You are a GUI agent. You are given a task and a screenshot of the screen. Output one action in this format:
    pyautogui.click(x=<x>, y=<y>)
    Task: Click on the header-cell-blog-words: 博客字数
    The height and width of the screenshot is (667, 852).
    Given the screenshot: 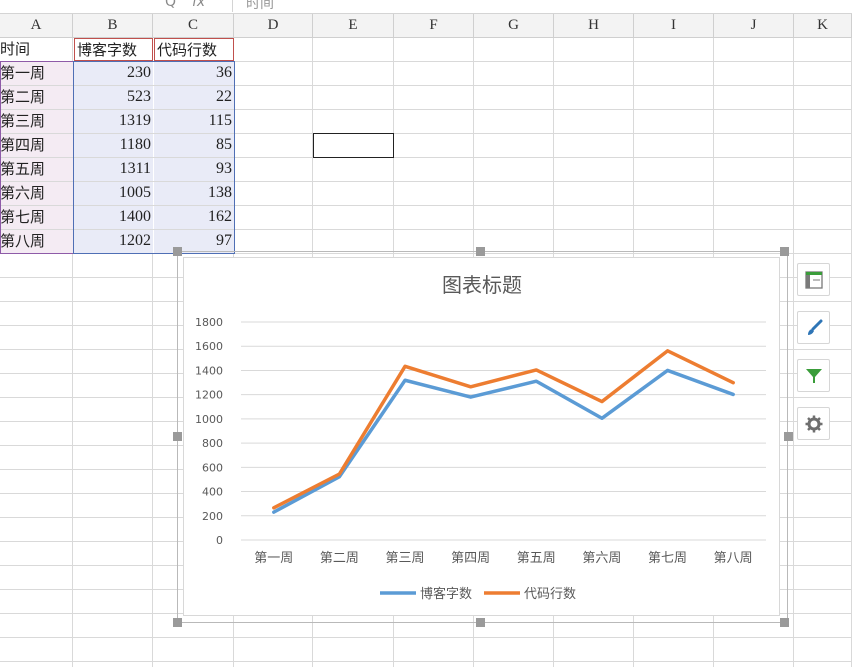 What is the action you would take?
    pyautogui.click(x=113, y=49)
    